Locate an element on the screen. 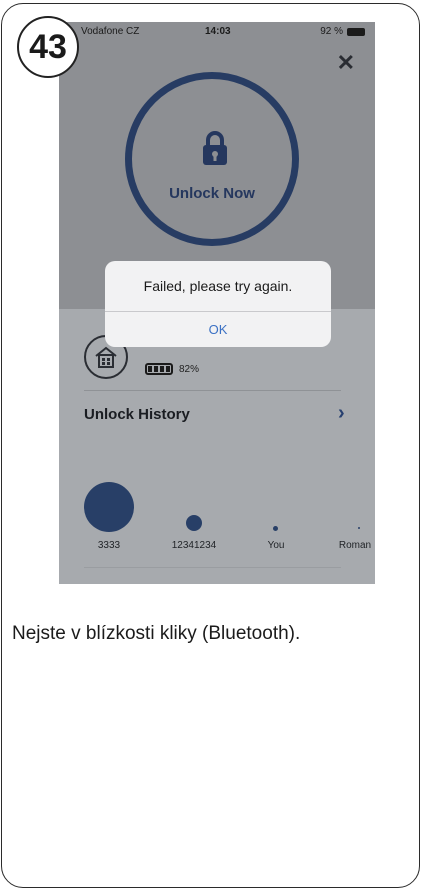 This screenshot has width=424, height=891. alert-message: Failed, please try again. is located at coordinates (218, 286).